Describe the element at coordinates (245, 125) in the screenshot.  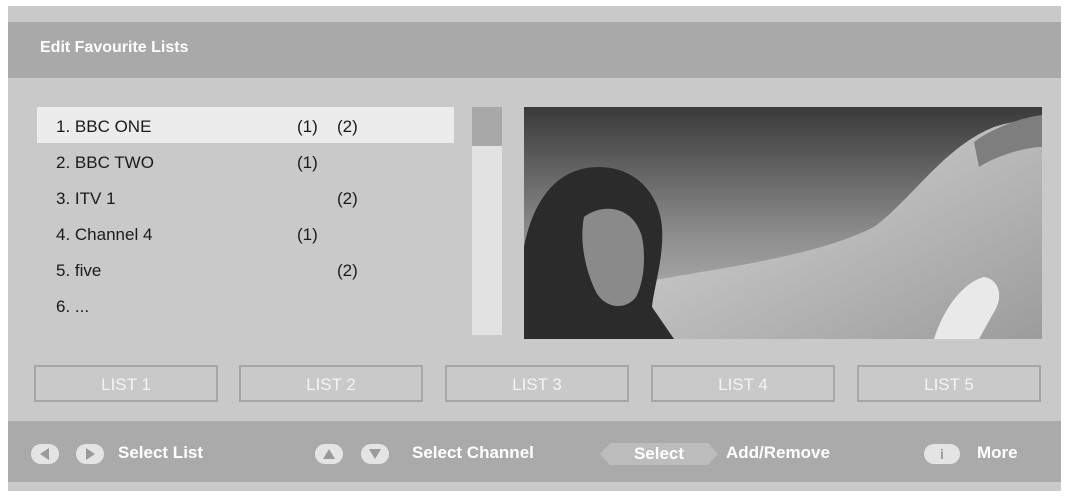
I see `channel-row-1: 1. BBC ONE (1) (2)` at that location.